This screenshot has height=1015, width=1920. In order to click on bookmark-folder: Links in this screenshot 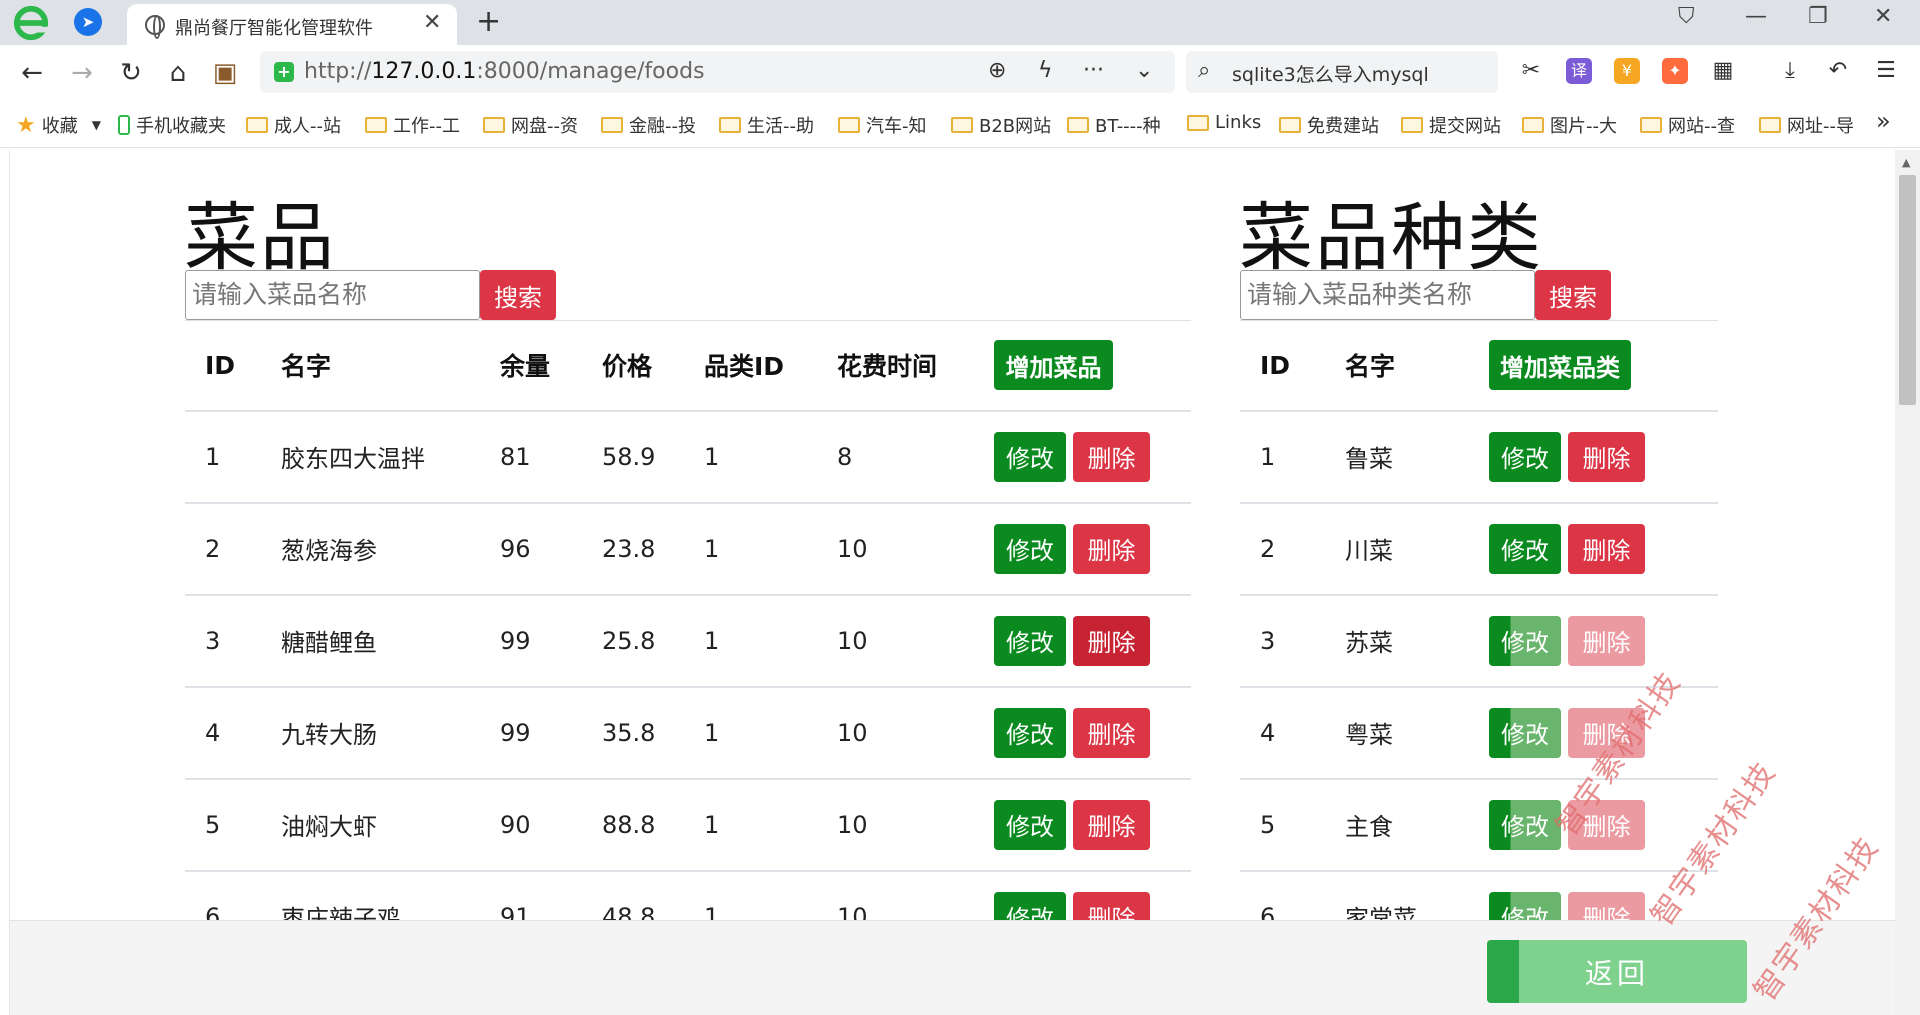, I will do `click(1224, 122)`.